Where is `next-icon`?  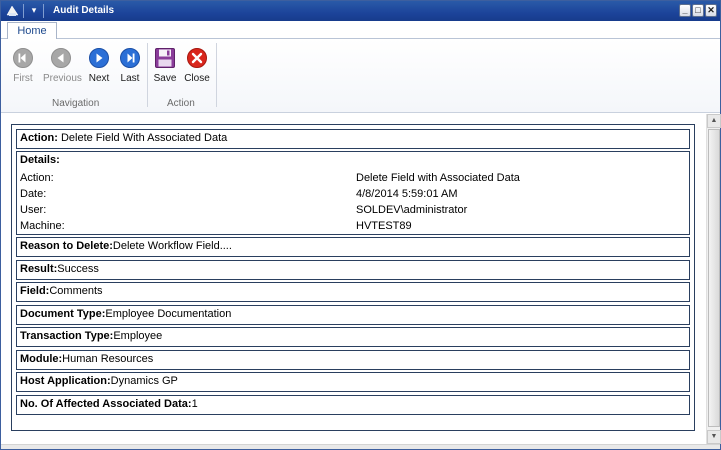 next-icon is located at coordinates (99, 58).